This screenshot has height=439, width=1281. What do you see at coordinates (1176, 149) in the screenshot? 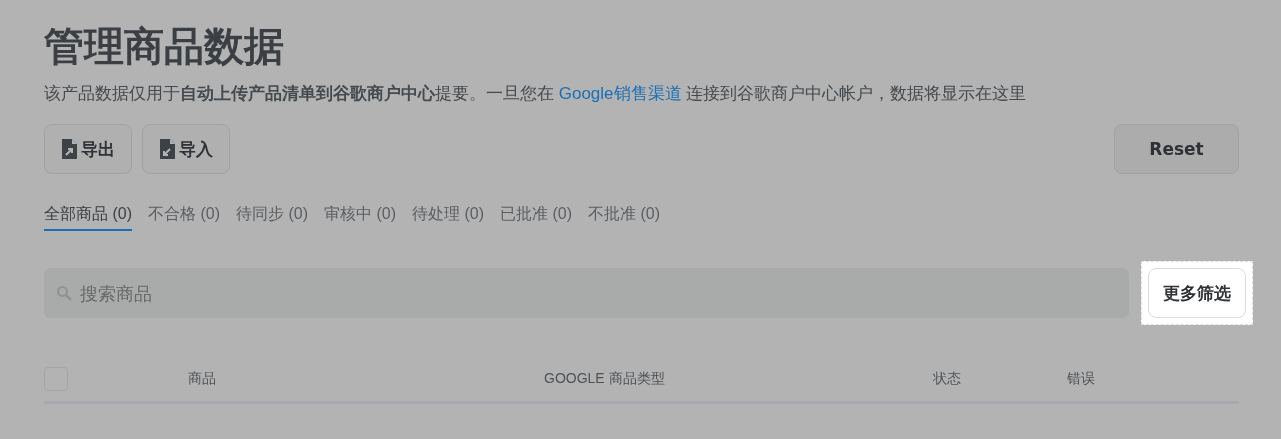
I see `reset-button: Reset` at bounding box center [1176, 149].